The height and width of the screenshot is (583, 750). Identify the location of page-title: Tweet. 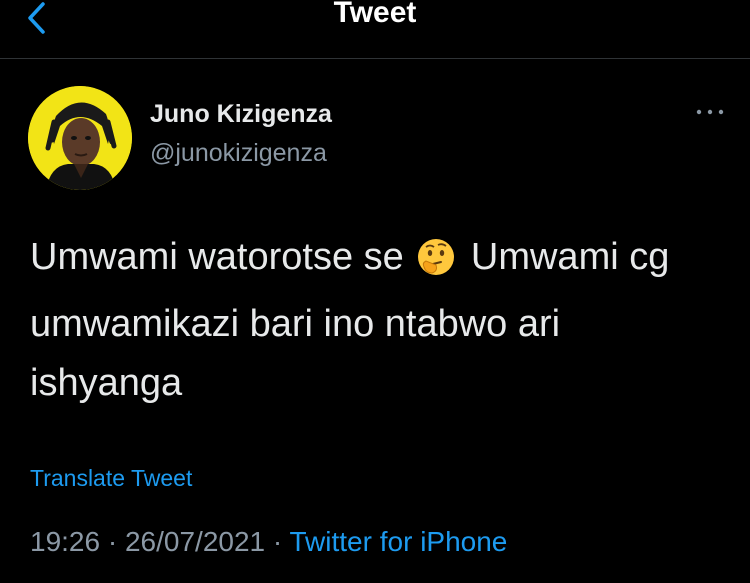
(375, 14).